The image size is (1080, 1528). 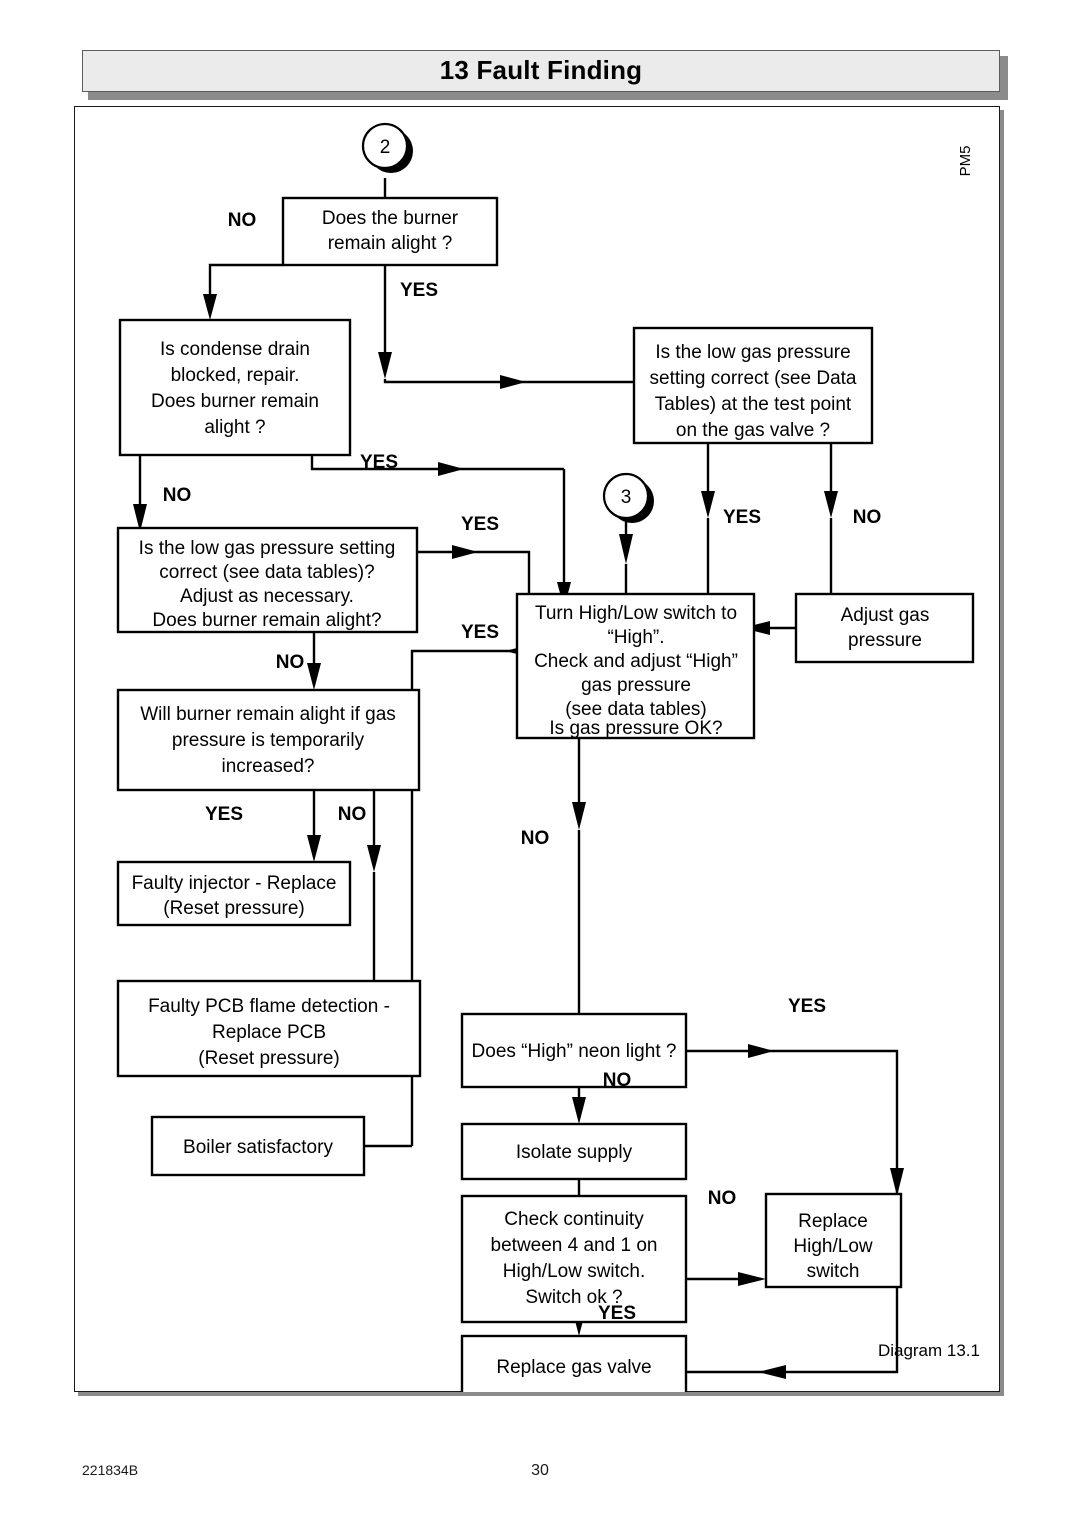 I want to click on edge-label-yes-check-continuity: YES, so click(x=617, y=1313).